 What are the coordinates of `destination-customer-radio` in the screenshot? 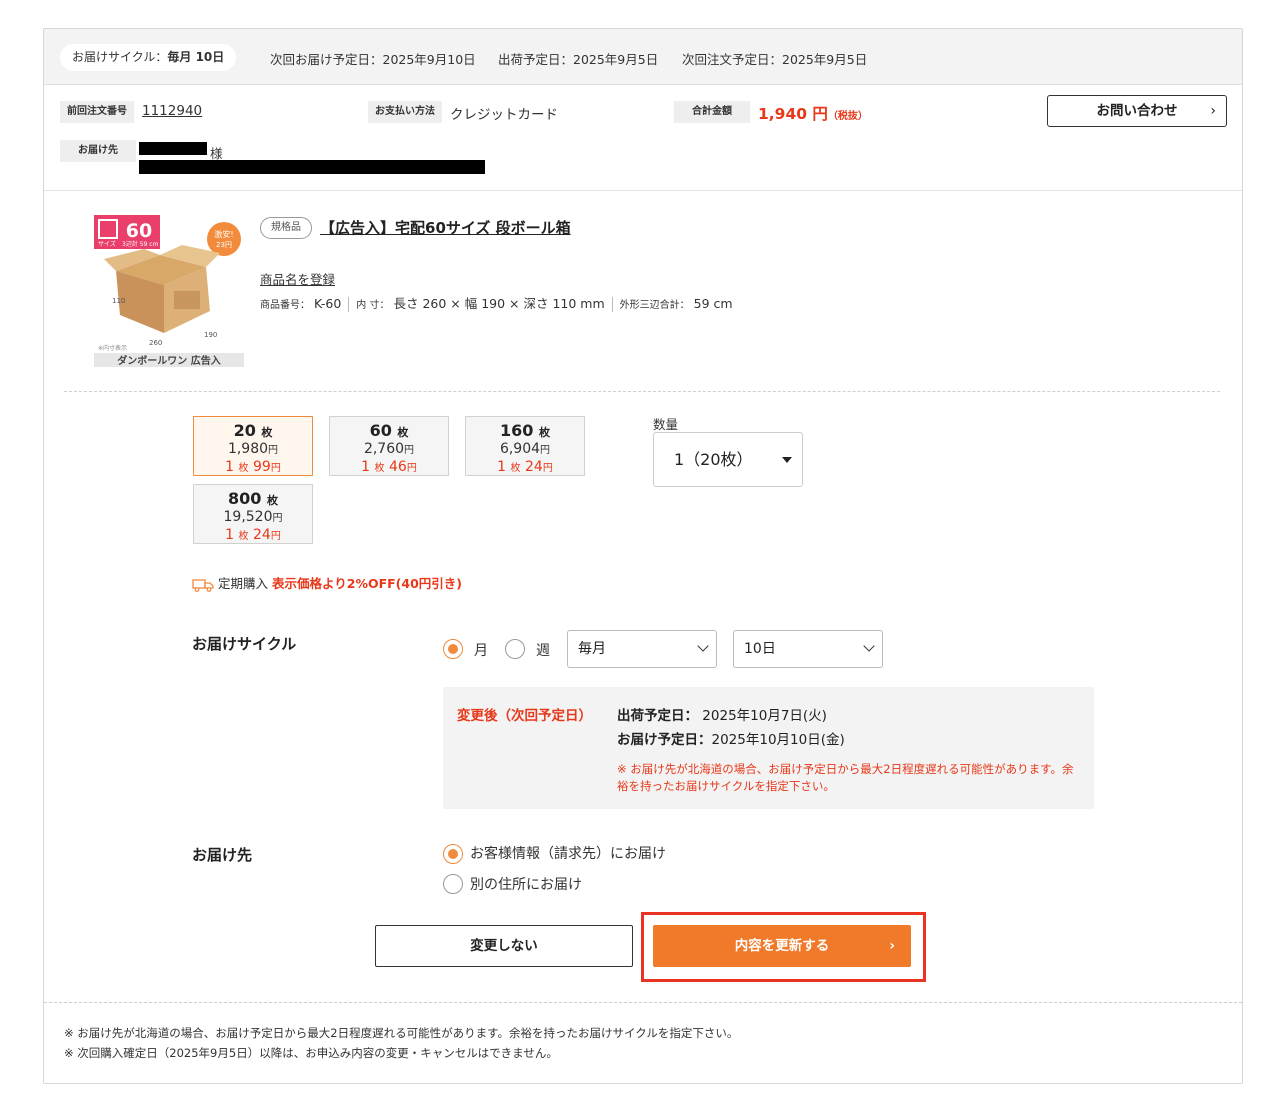 It's located at (453, 854).